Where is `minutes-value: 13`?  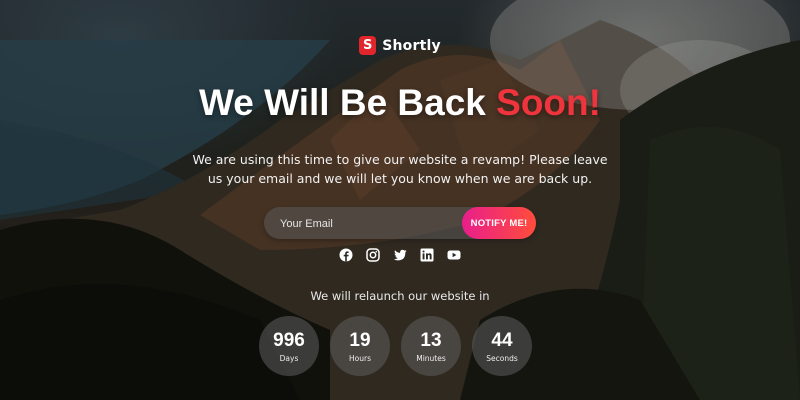 minutes-value: 13 is located at coordinates (431, 340).